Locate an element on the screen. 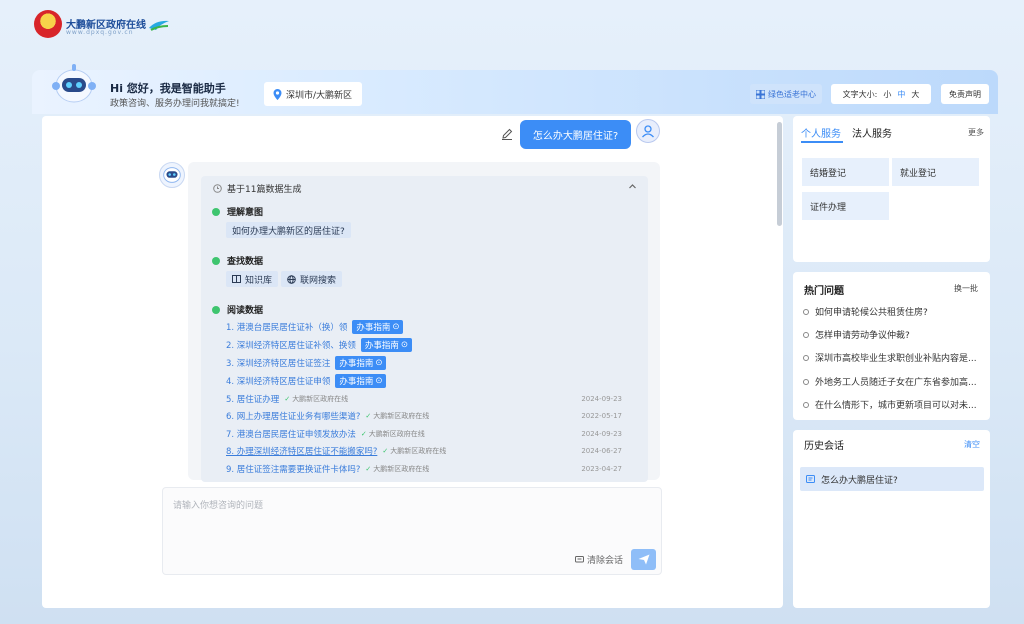 Image resolution: width=1024 pixels, height=624 pixels. service-item-employment: 就业登记 is located at coordinates (935, 172).